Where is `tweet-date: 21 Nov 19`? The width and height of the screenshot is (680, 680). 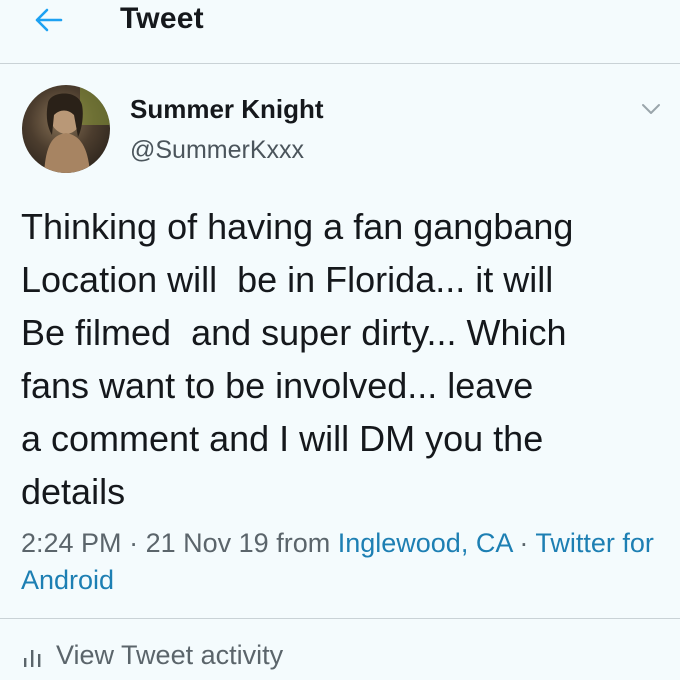 tweet-date: 21 Nov 19 is located at coordinates (207, 543).